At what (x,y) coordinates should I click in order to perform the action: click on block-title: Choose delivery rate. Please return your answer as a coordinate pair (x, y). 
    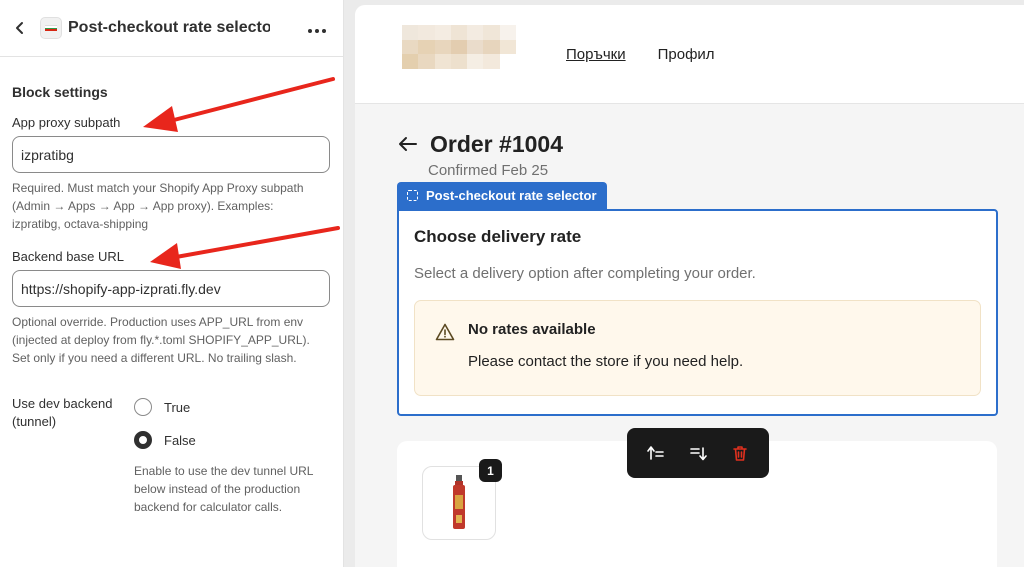
    Looking at the image, I should click on (498, 236).